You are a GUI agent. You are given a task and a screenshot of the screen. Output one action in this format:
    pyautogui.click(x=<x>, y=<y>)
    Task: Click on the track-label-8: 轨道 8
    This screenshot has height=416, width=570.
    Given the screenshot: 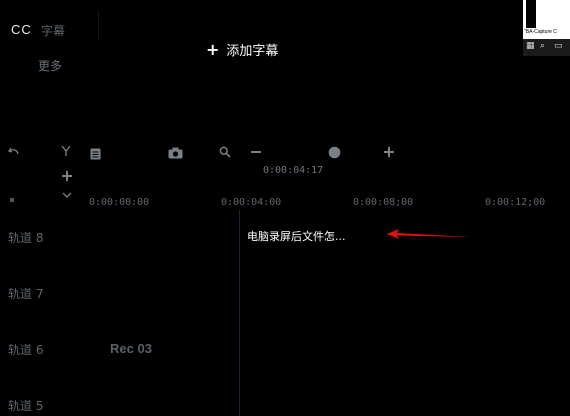 What is the action you would take?
    pyautogui.click(x=26, y=238)
    